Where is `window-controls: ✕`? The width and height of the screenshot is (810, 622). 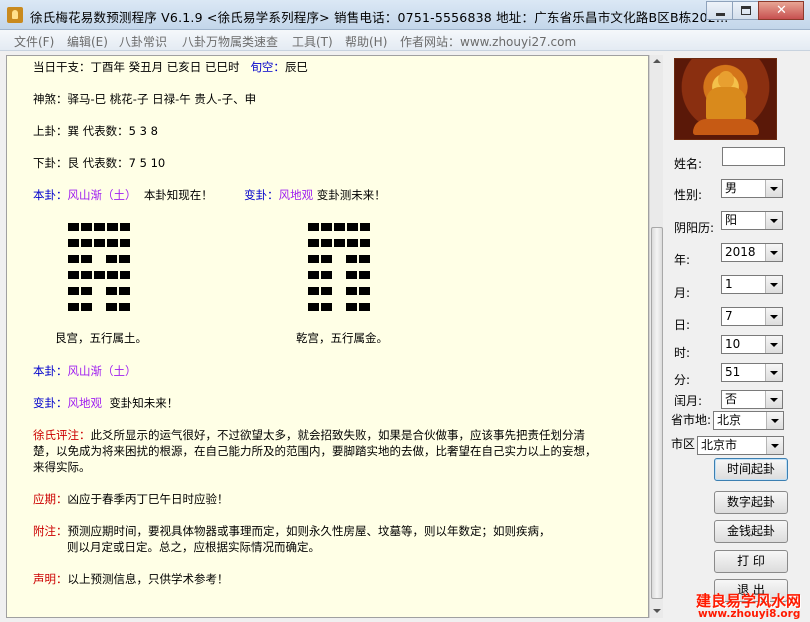
window-controls: ✕ is located at coordinates (755, 10).